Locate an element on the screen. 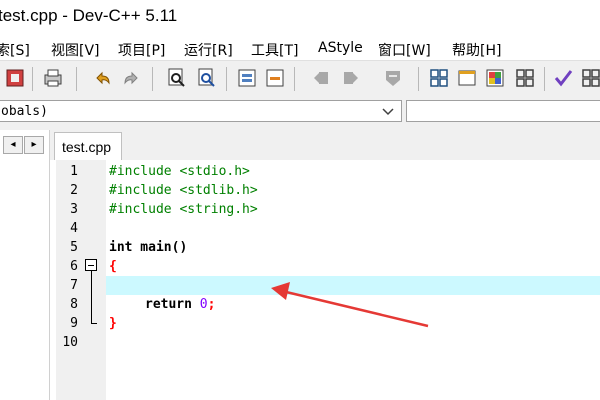 This screenshot has width=600, height=400. line-number: 3 is located at coordinates (74, 209).